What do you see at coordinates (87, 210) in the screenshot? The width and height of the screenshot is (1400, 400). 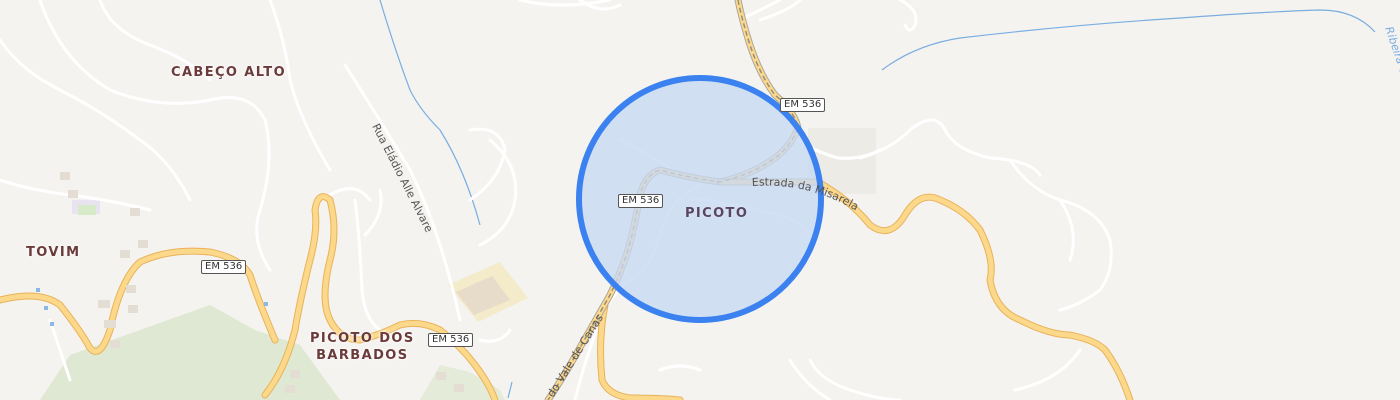 I see `green-patch` at bounding box center [87, 210].